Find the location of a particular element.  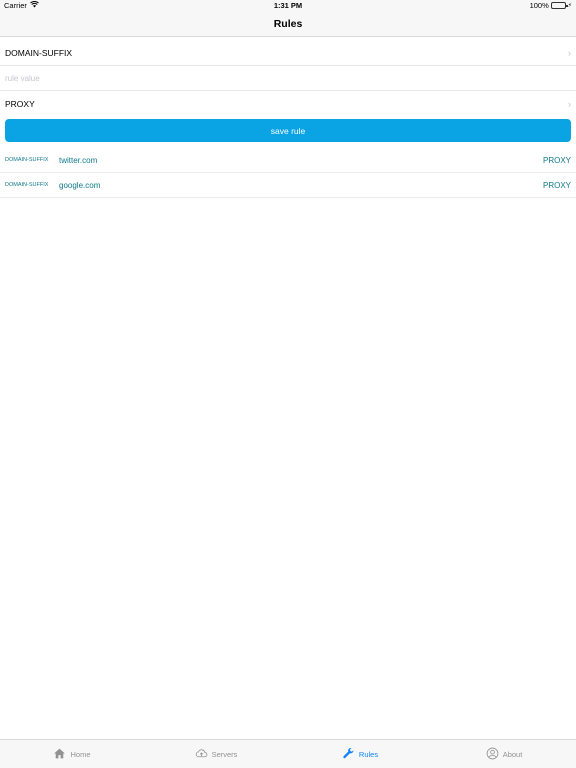

person-circle-icon is located at coordinates (492, 754).